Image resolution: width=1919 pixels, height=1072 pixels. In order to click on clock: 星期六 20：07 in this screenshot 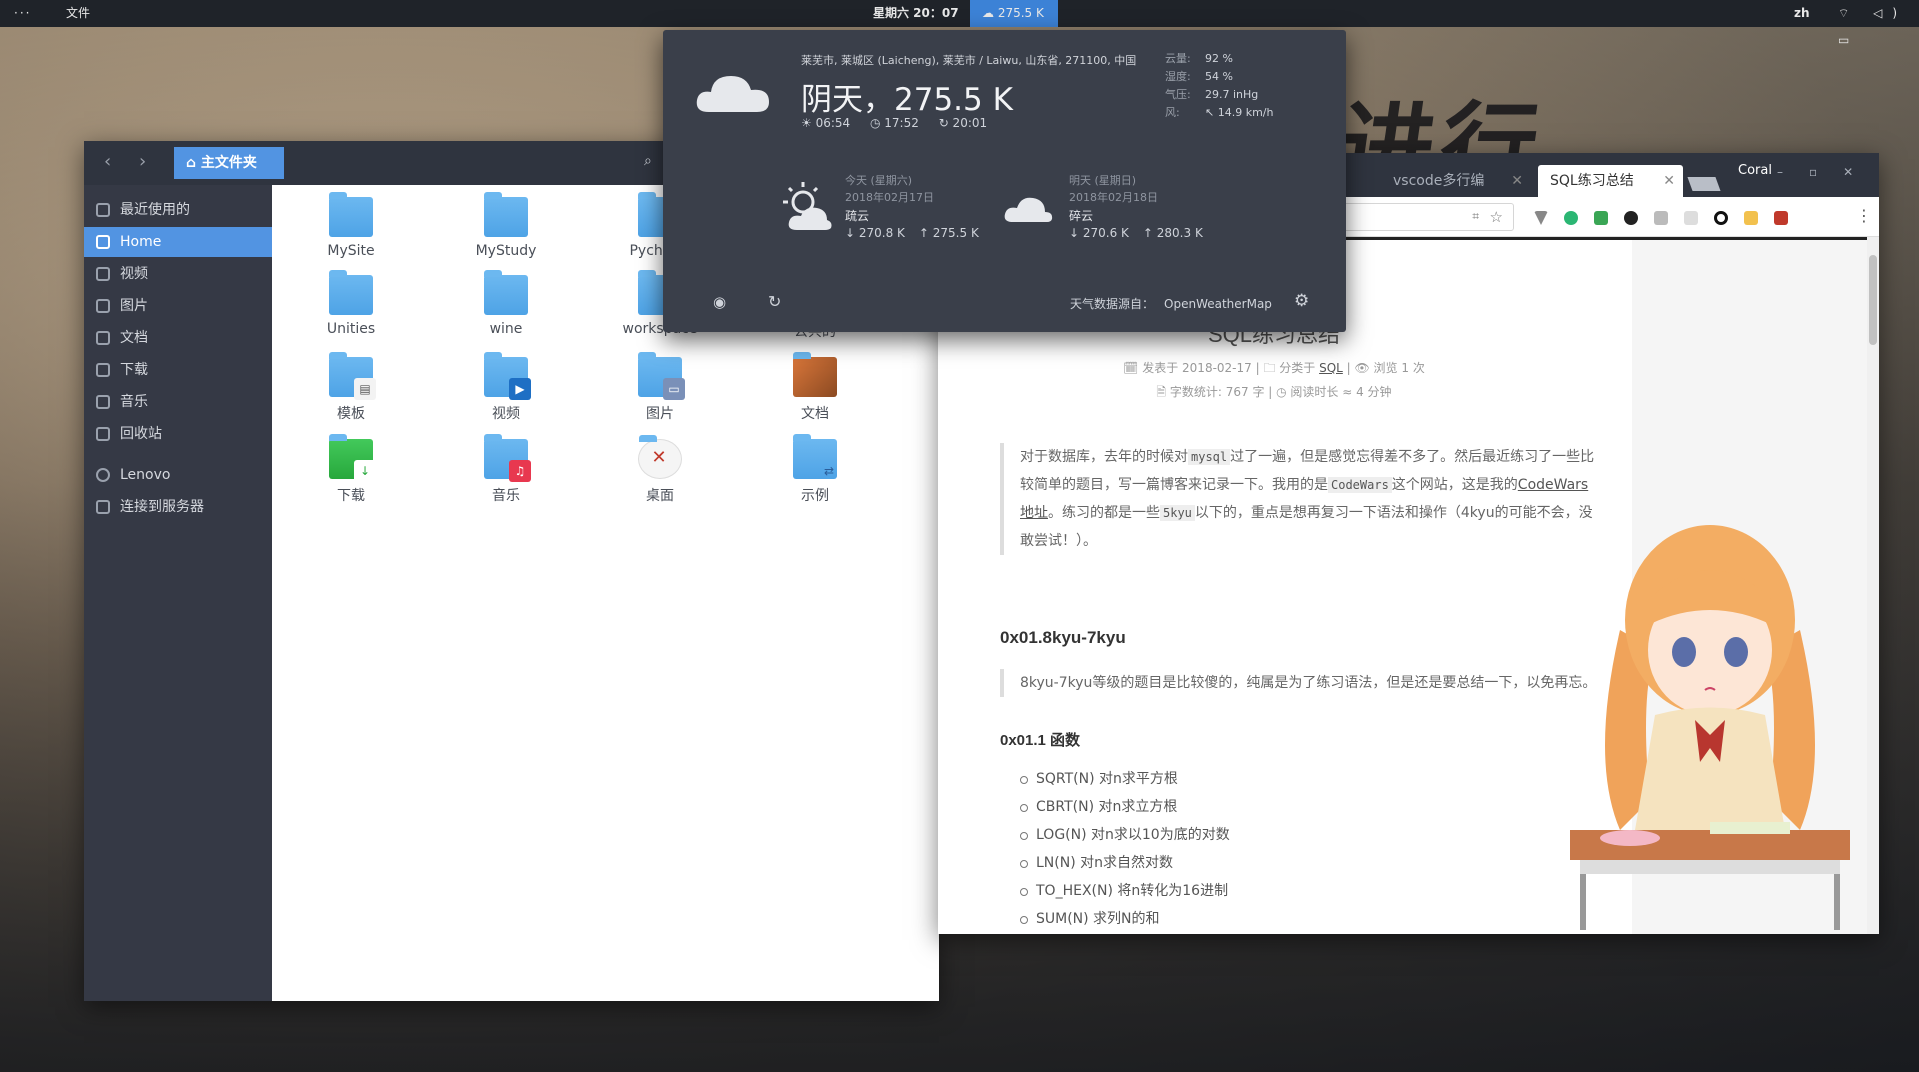, I will do `click(916, 13)`.